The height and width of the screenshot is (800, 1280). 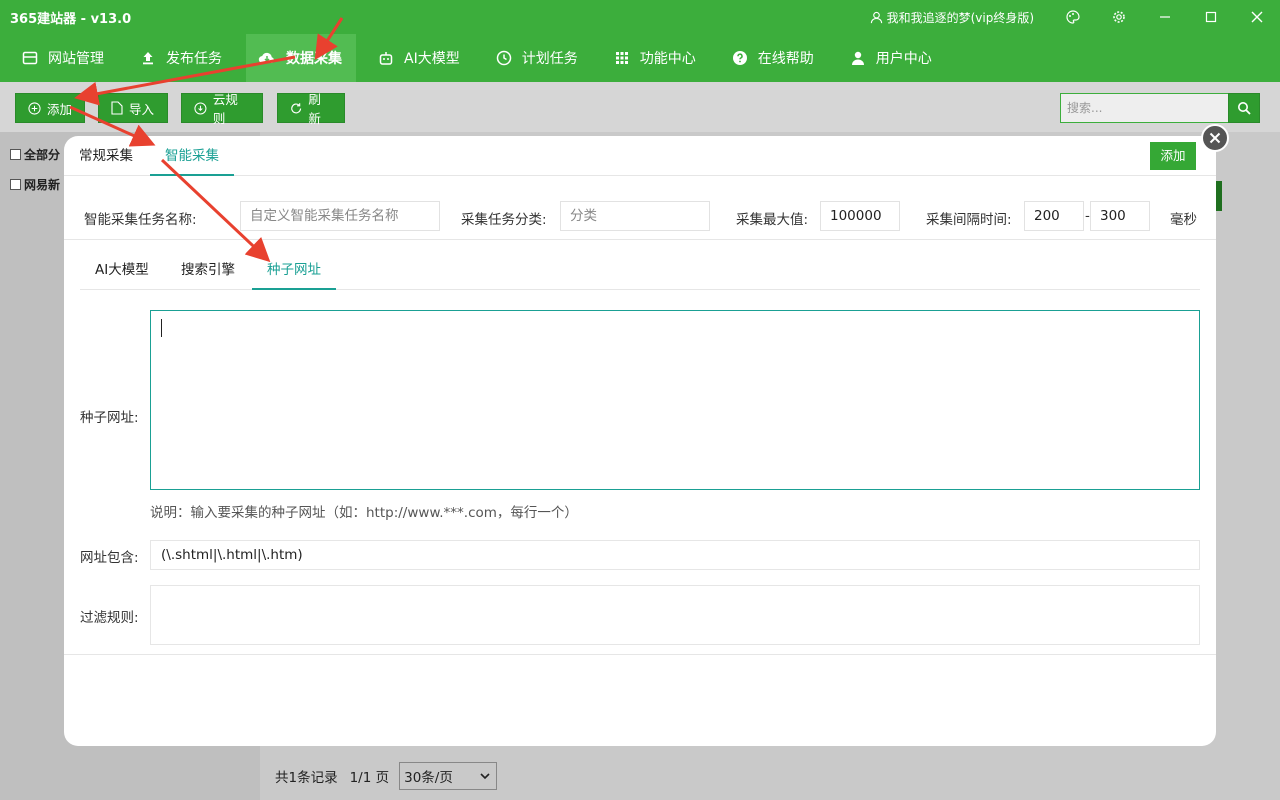 I want to click on import-label: 导入, so click(x=142, y=109).